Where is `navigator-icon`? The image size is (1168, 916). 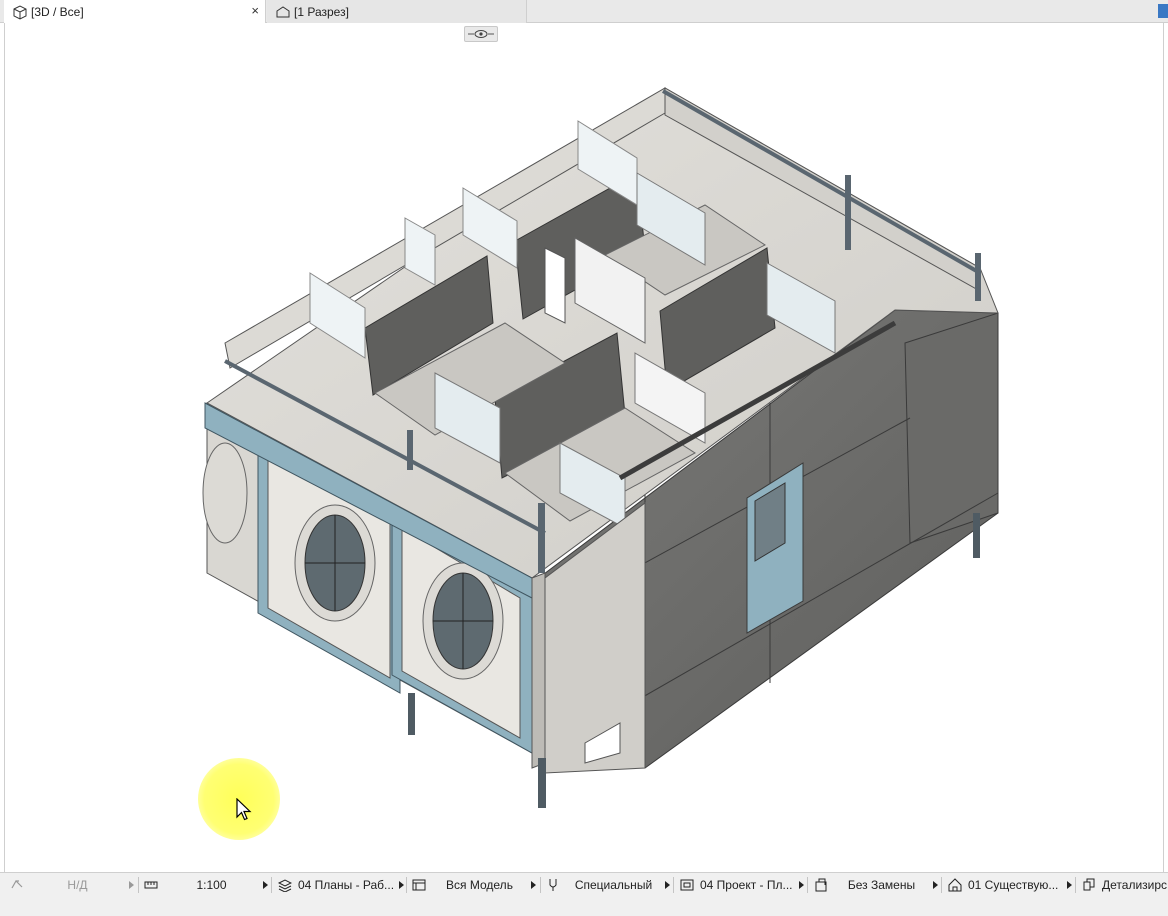 navigator-icon is located at coordinates (1163, 11).